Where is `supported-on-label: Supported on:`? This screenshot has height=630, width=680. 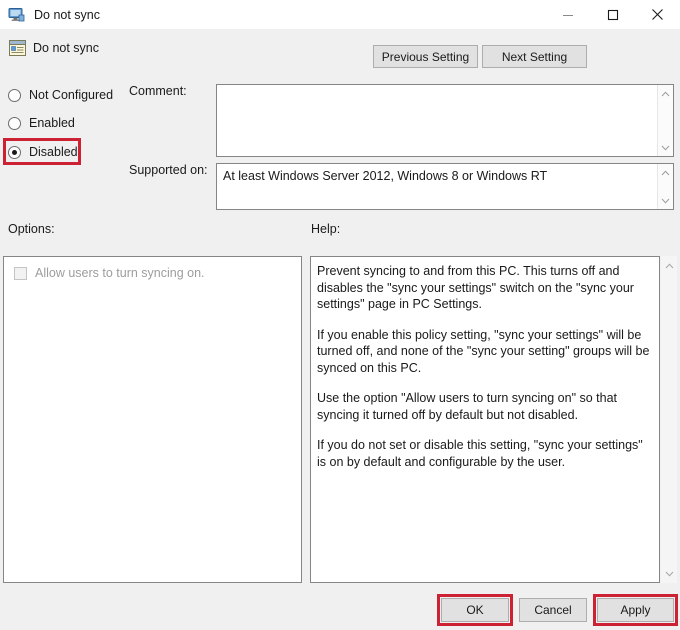 supported-on-label: Supported on: is located at coordinates (168, 170).